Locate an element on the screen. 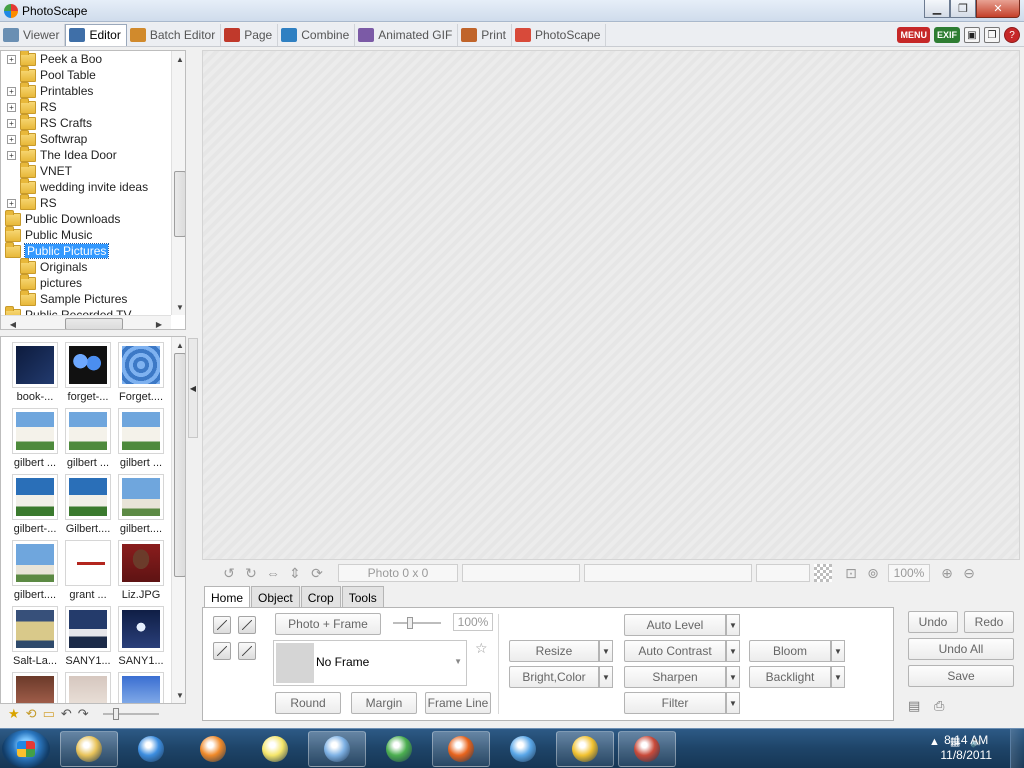 The width and height of the screenshot is (1024, 768). tray-expand-icon: ▲ is located at coordinates (934, 742).